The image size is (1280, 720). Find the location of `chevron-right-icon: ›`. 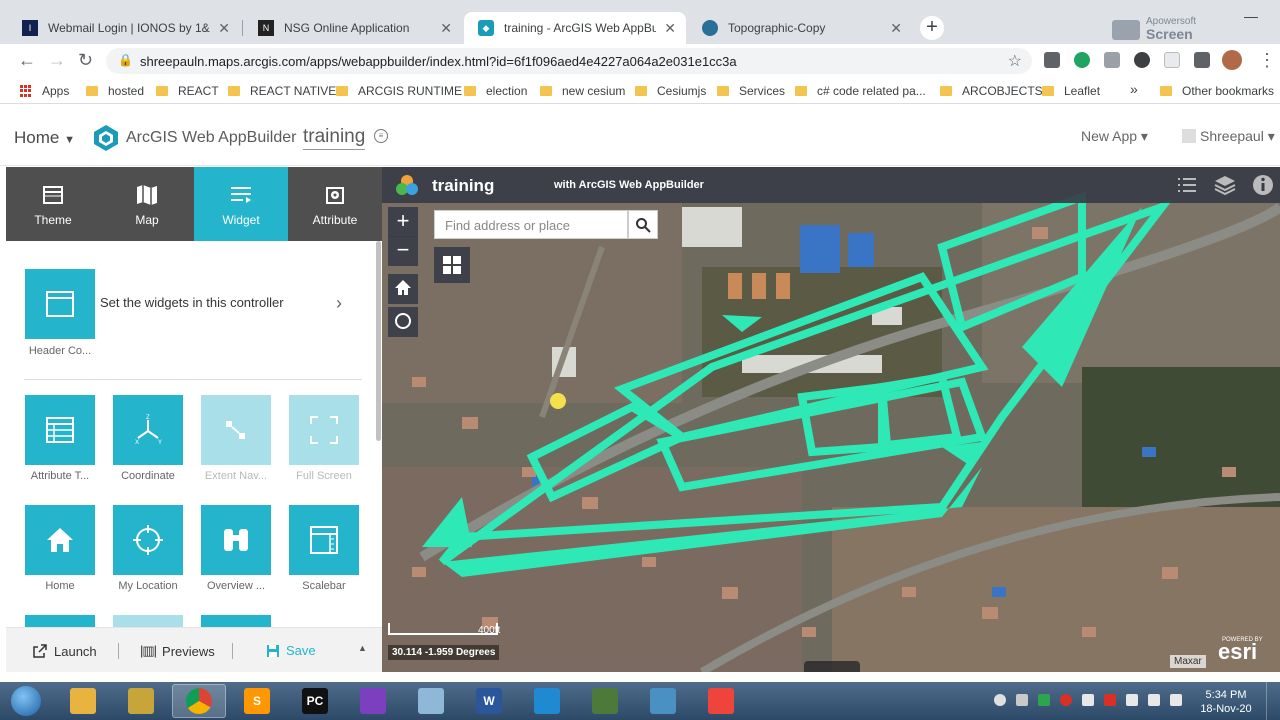

chevron-right-icon: › is located at coordinates (339, 303).